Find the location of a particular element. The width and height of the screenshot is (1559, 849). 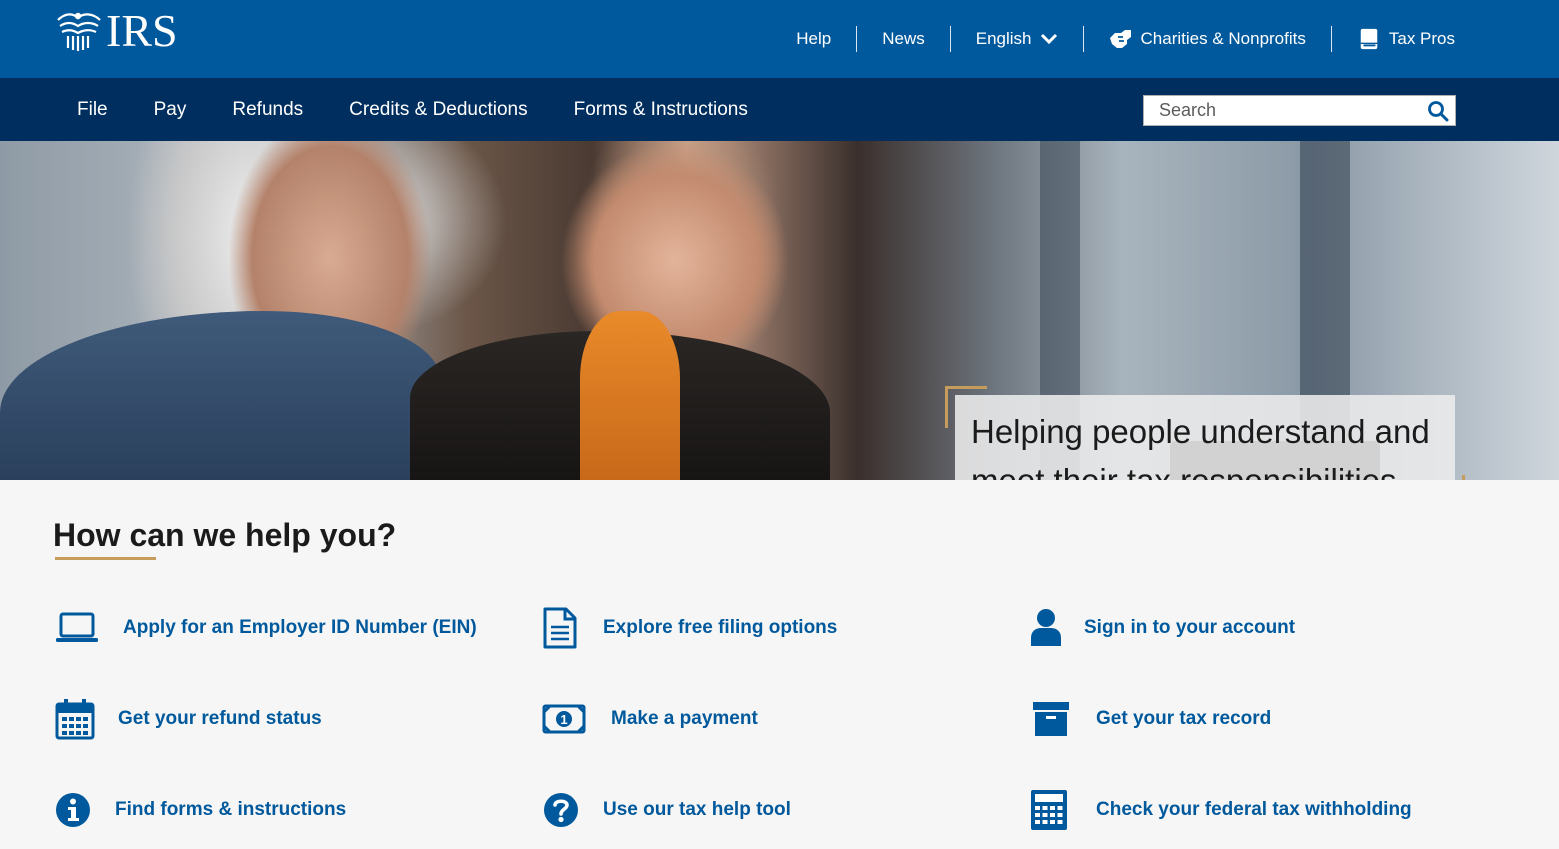

task-label: Apply for an Employer ID Number (EIN) is located at coordinates (300, 627).